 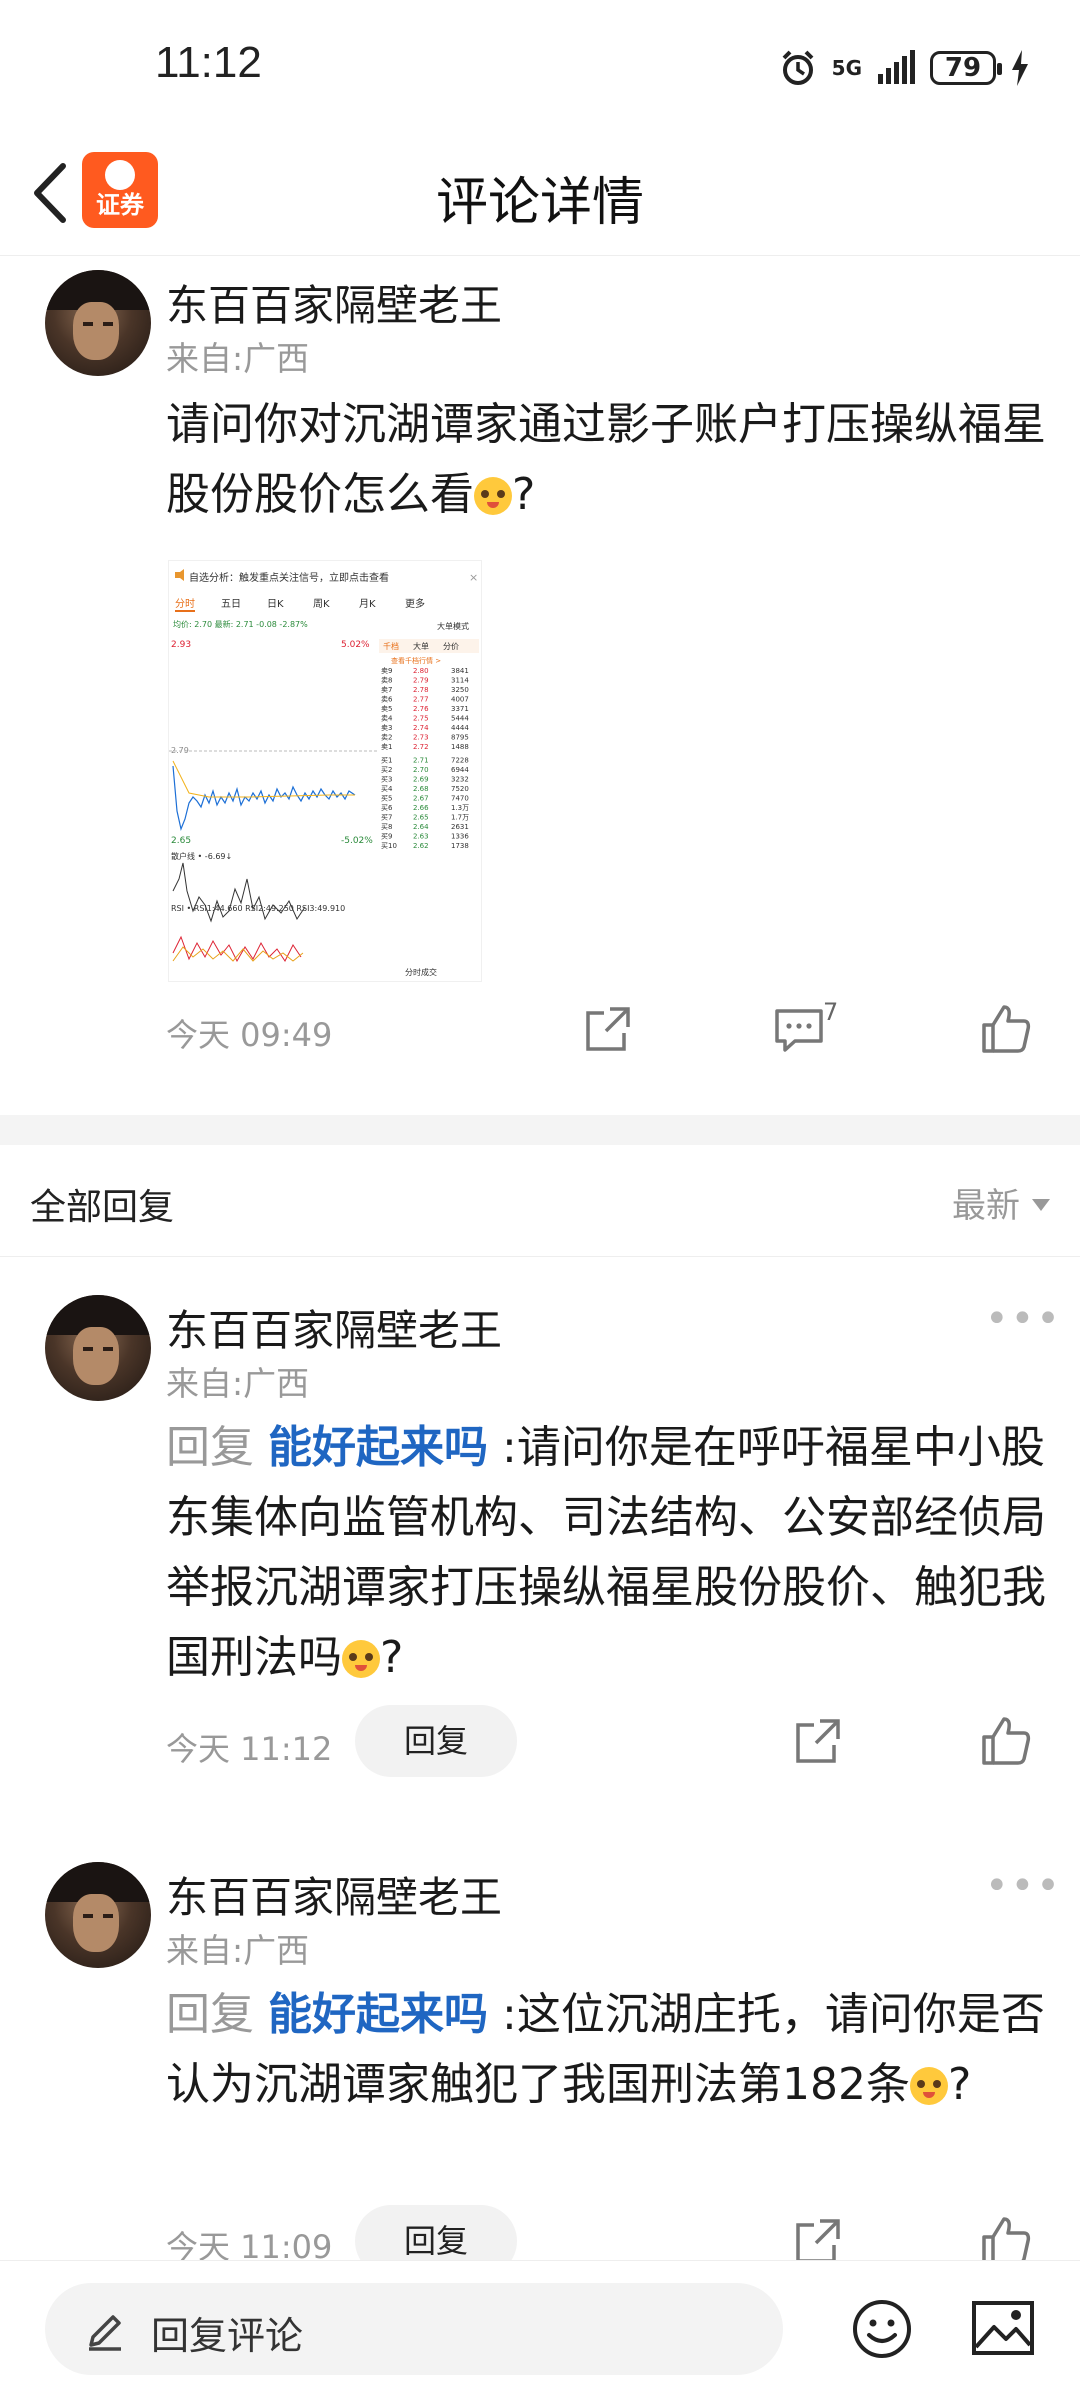 What do you see at coordinates (460, 818) in the screenshot?
I see `order-volume: 1.7万` at bounding box center [460, 818].